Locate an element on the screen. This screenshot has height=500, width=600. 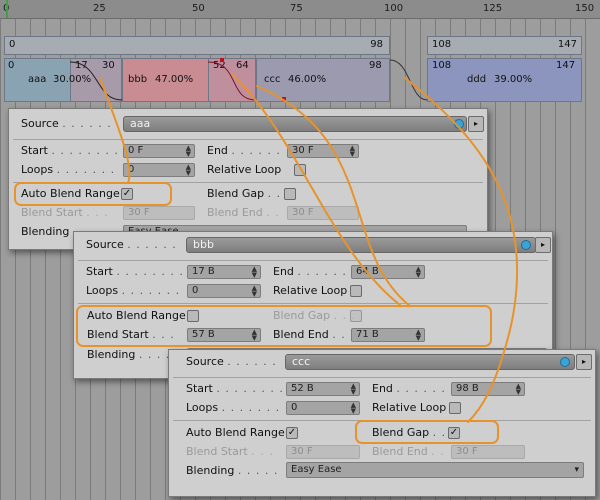
source-field: ccc is located at coordinates (430, 362).